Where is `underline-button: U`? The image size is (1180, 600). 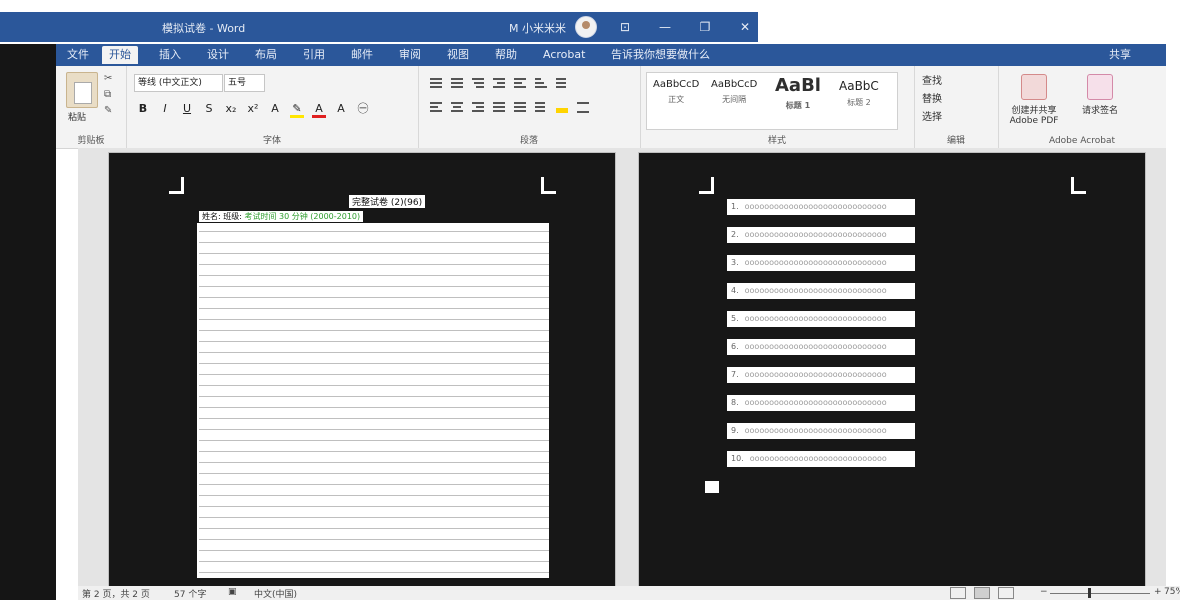 underline-button: U is located at coordinates (187, 109).